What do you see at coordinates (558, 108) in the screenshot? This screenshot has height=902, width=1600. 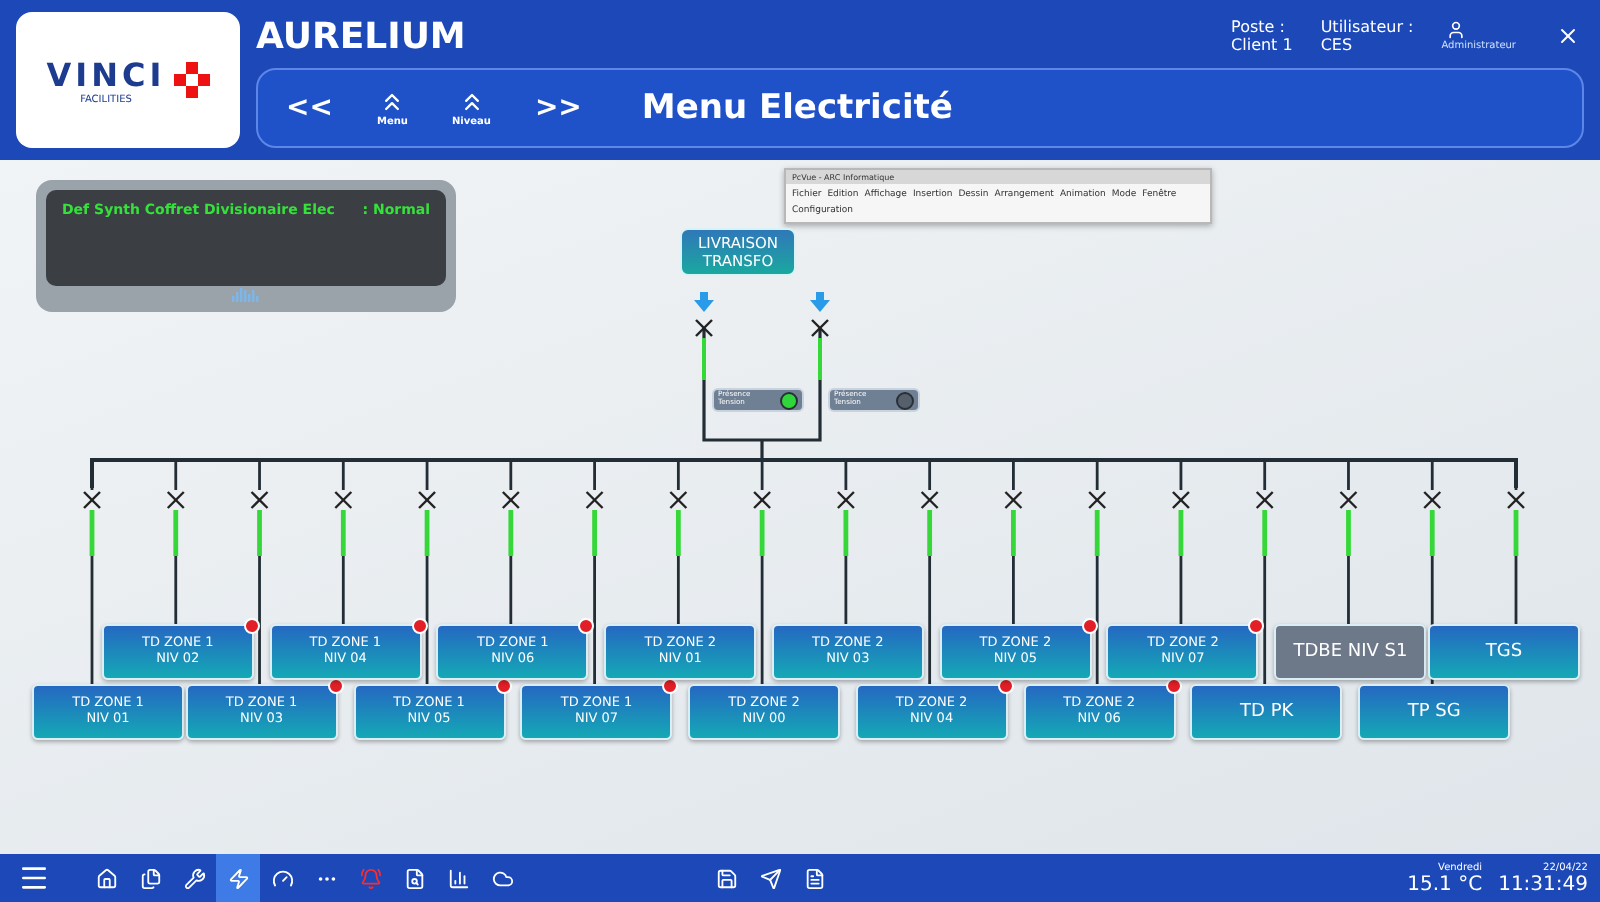 I see `forward-nav-button: >>` at bounding box center [558, 108].